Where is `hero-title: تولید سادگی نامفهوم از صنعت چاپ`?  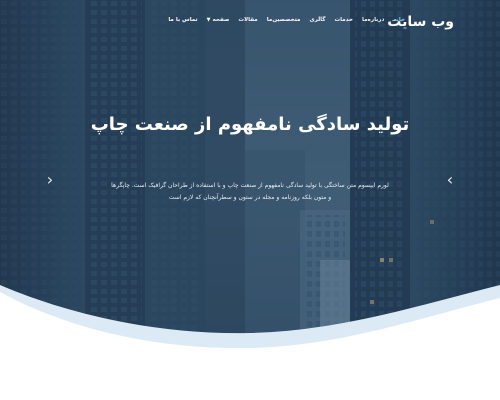 hero-title: تولید سادگی نامفهوم از صنعت چاپ is located at coordinates (250, 124).